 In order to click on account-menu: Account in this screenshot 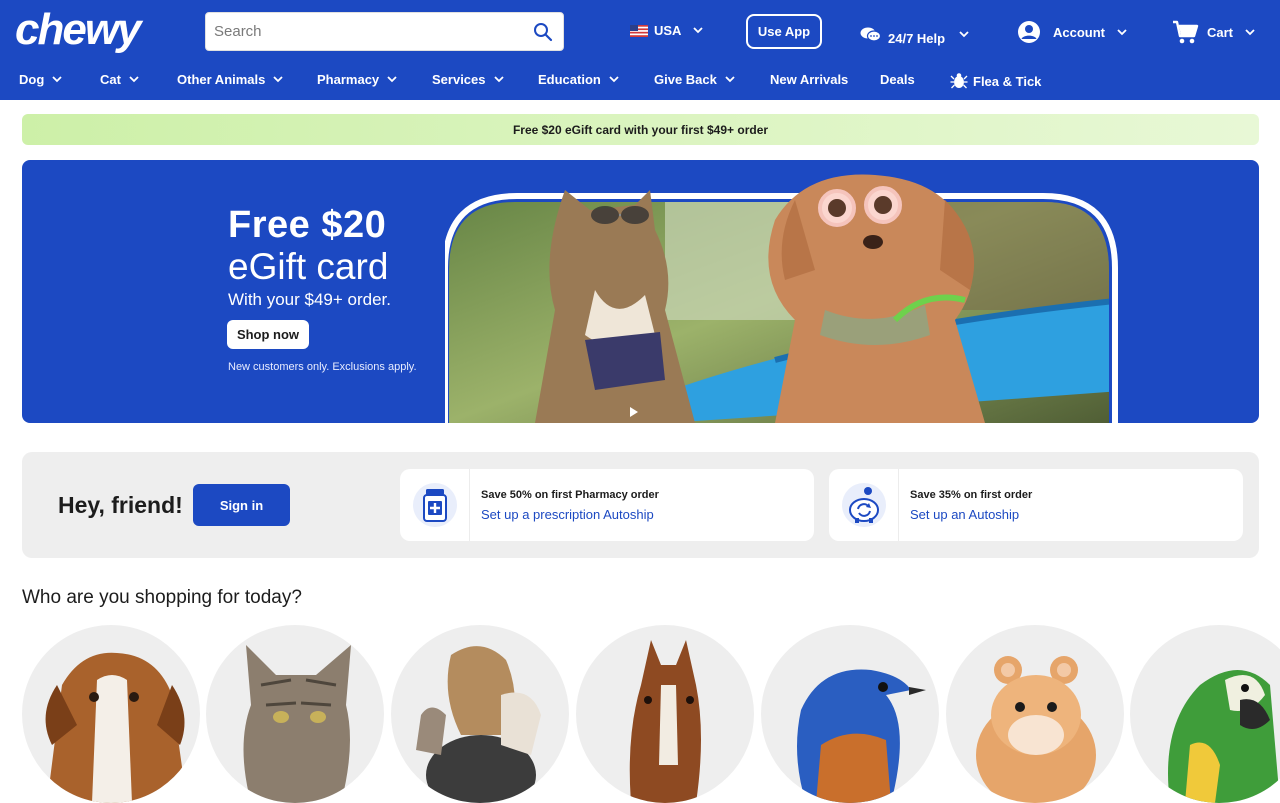, I will do `click(1072, 32)`.